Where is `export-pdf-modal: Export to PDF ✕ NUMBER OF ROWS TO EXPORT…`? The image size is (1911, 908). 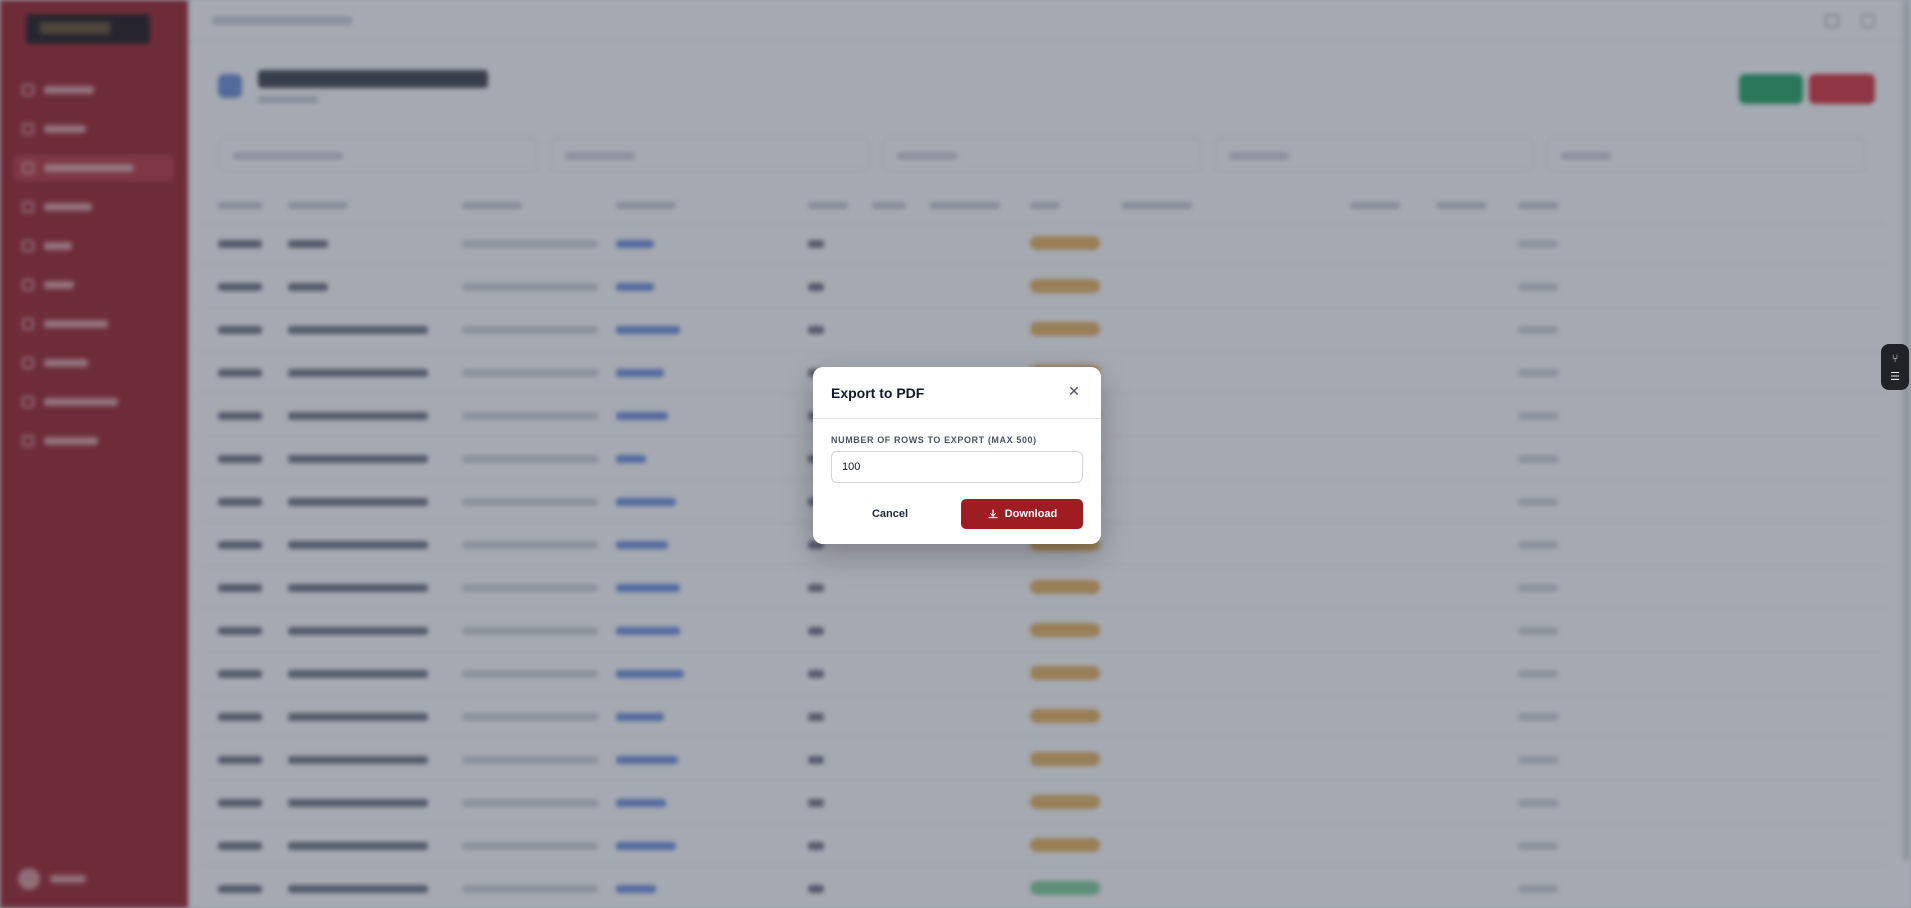 export-pdf-modal: Export to PDF ✕ NUMBER OF ROWS TO EXPORT… is located at coordinates (957, 455).